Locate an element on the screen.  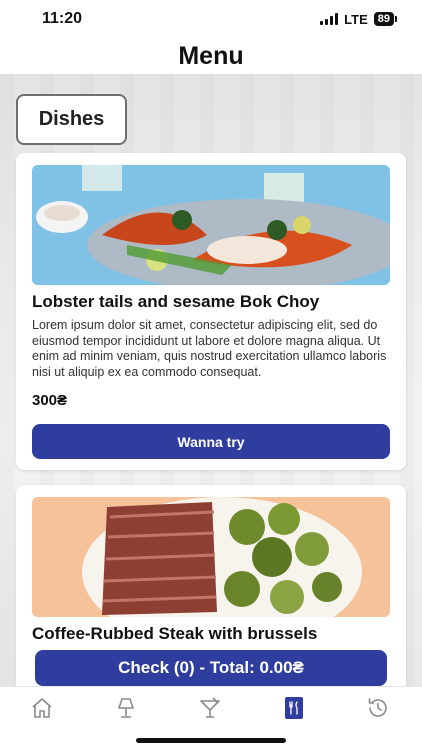
dish-title: Coffee-Rubbed Steak with brussels is located at coordinates (175, 633).